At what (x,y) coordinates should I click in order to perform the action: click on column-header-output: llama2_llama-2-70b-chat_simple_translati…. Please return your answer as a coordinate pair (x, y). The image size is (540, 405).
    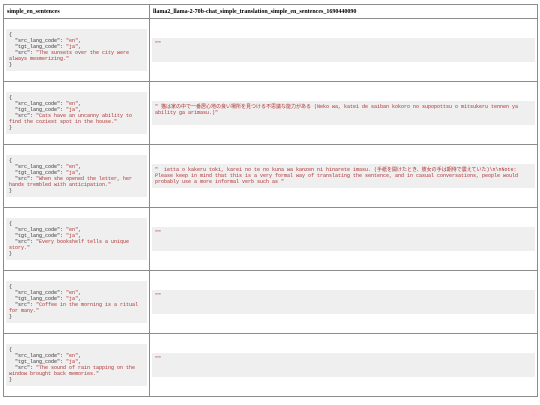
    Looking at the image, I should click on (343, 11).